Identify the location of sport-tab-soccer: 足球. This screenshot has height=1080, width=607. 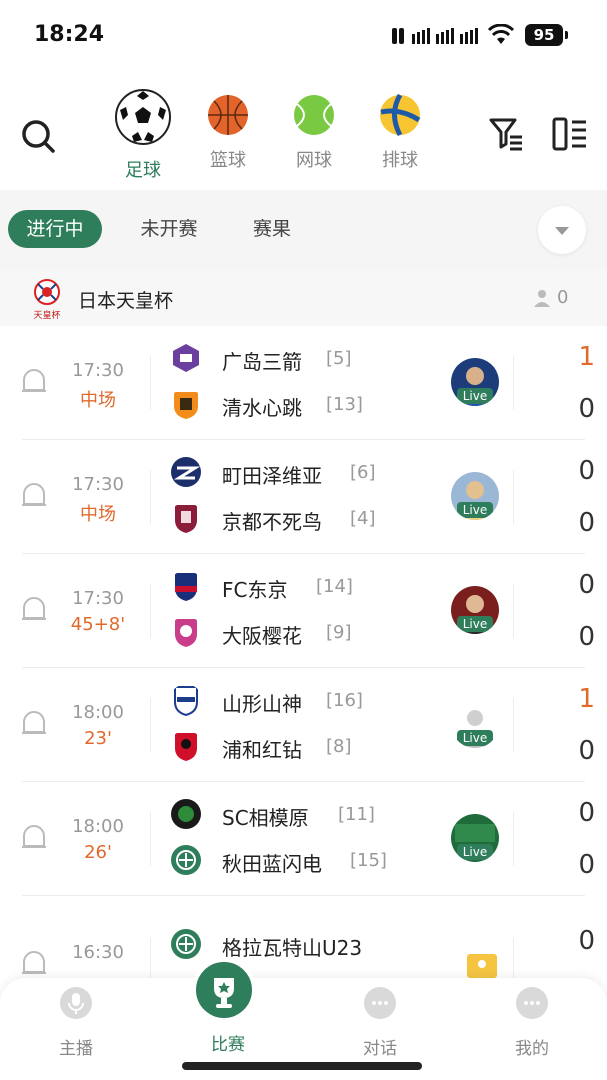
(143, 135).